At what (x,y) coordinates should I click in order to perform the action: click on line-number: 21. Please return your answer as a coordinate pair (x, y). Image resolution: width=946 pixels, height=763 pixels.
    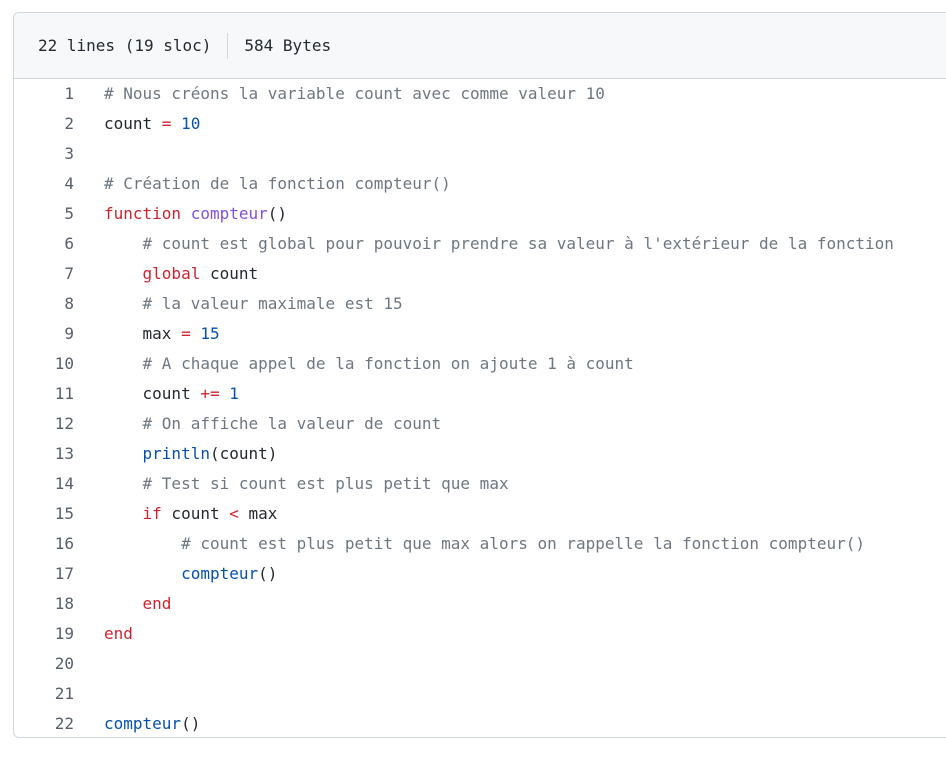
    Looking at the image, I should click on (44, 694).